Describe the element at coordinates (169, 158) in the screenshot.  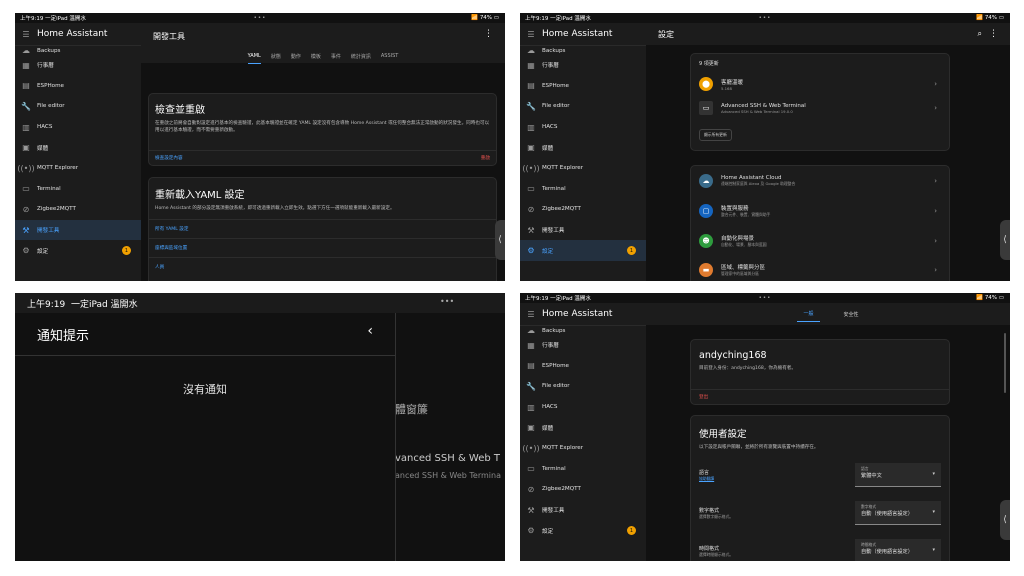
I see `check-config-link: 檢查設定內容` at that location.